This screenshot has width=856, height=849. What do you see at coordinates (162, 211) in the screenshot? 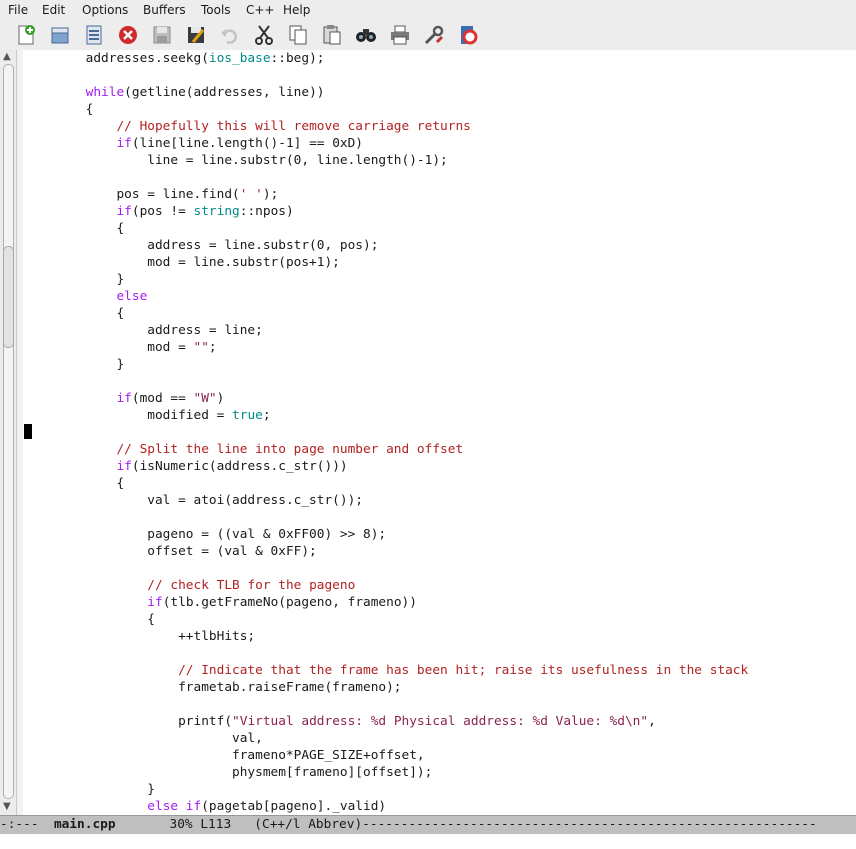
I see `code-token: (pos !=` at bounding box center [162, 211].